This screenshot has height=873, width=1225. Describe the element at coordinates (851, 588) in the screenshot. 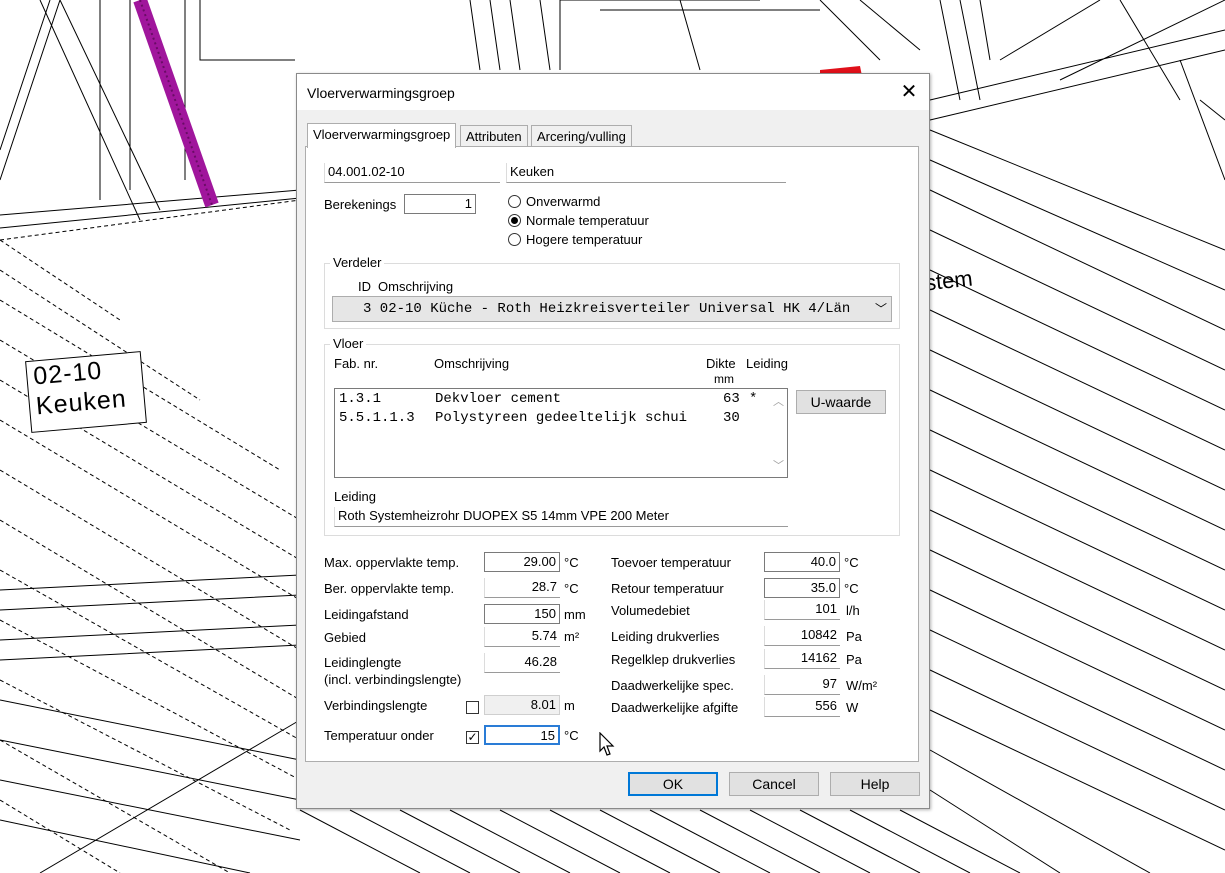

I see `retour-temp-unit: °C` at that location.